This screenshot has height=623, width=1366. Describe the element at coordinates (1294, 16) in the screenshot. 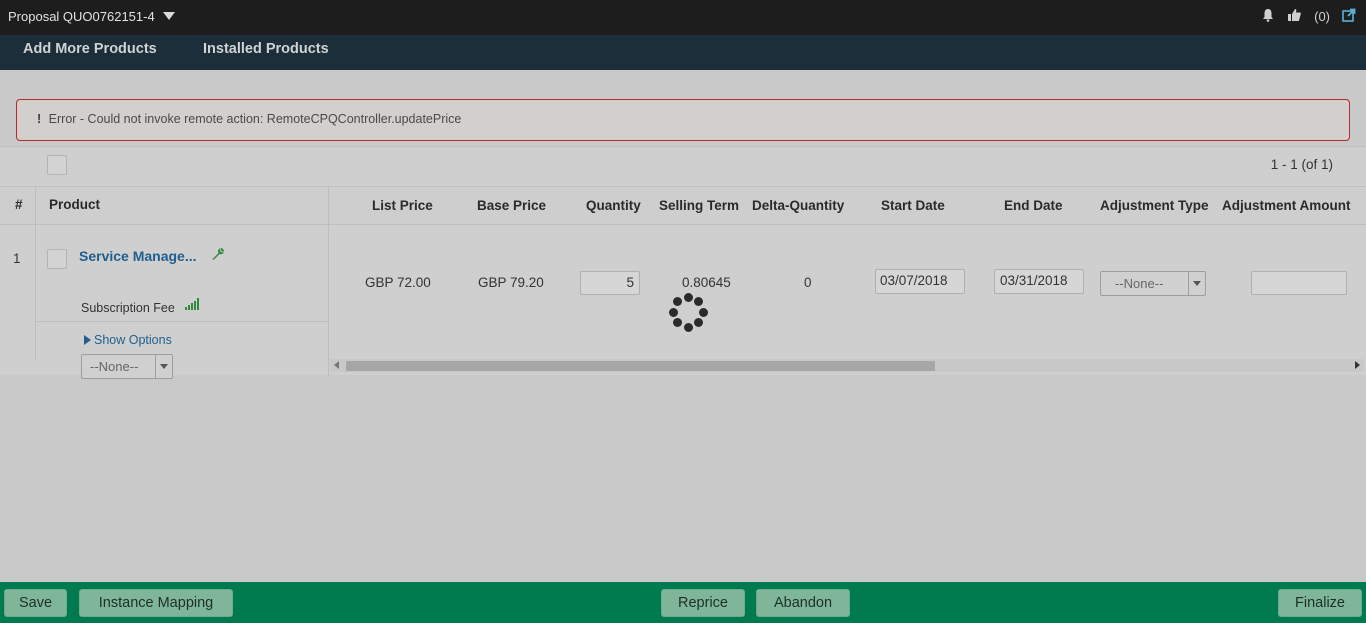

I see `thumbs-up-icon` at that location.